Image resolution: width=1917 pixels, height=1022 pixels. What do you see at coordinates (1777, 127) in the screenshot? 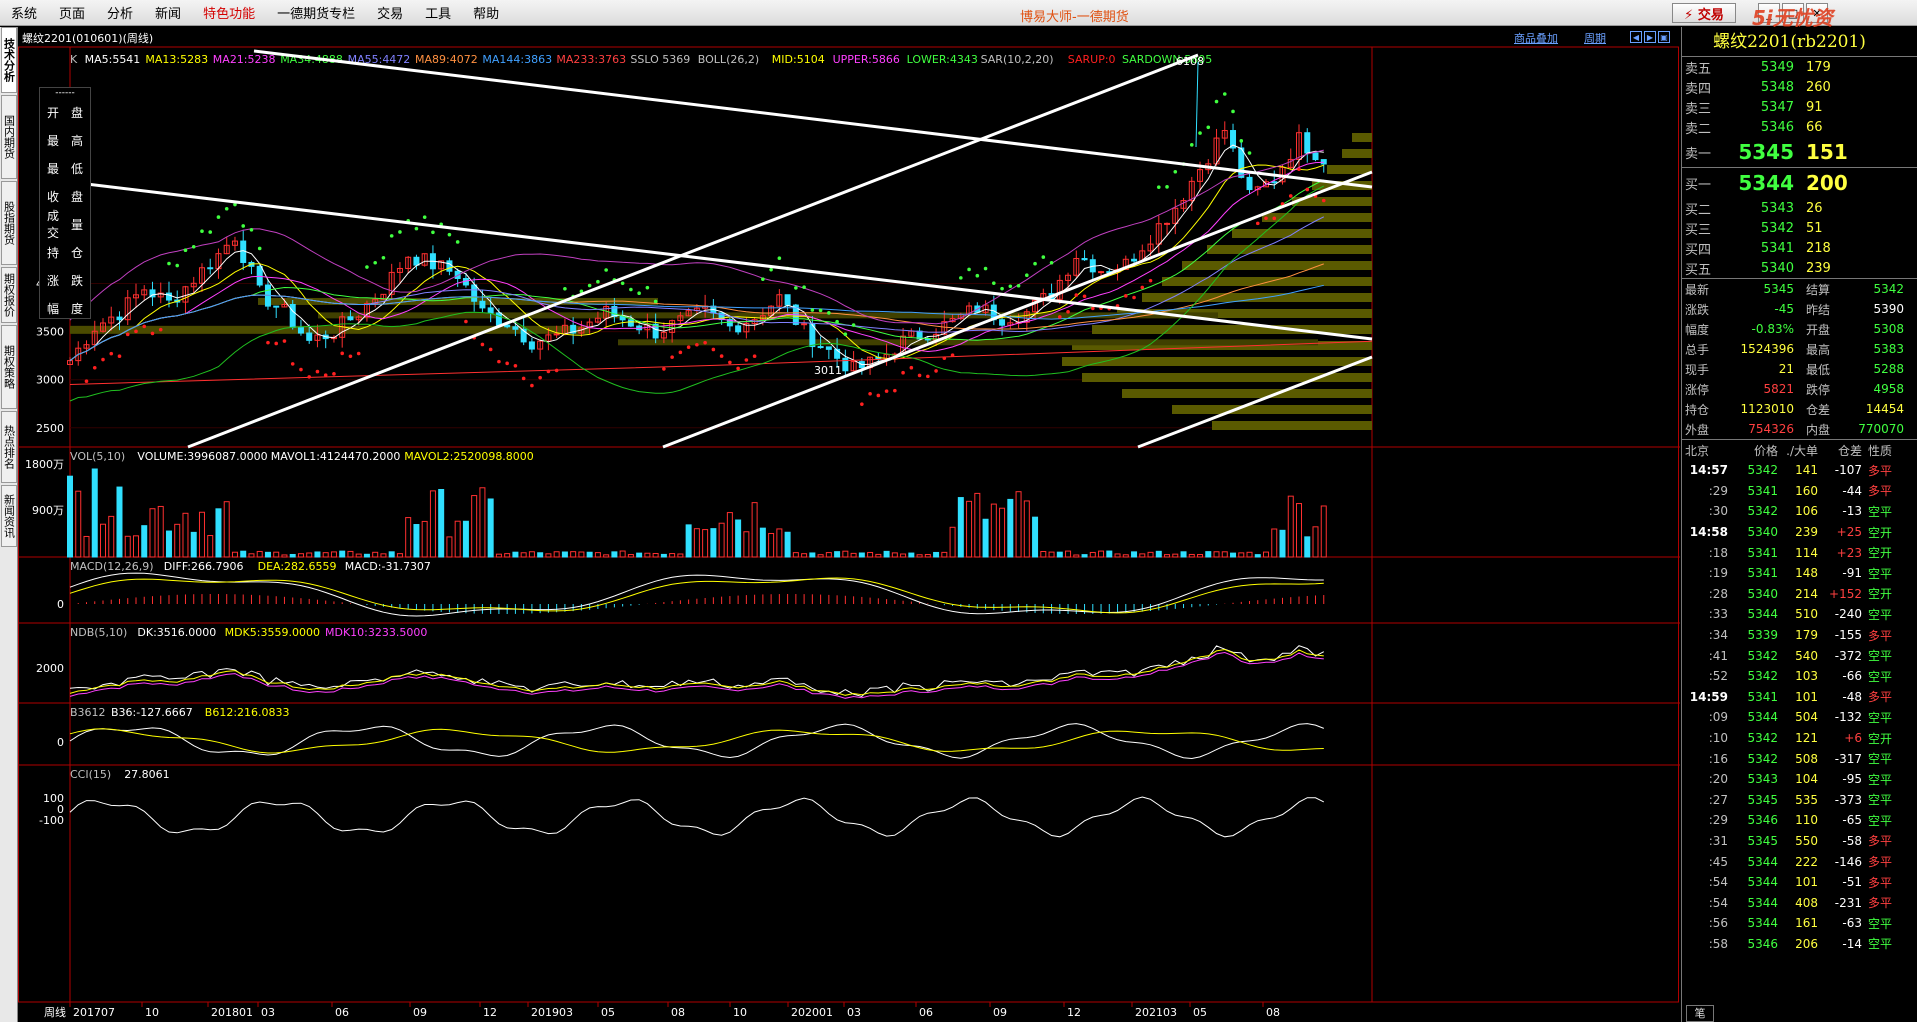
I see `order-book-price: 5346` at bounding box center [1777, 127].